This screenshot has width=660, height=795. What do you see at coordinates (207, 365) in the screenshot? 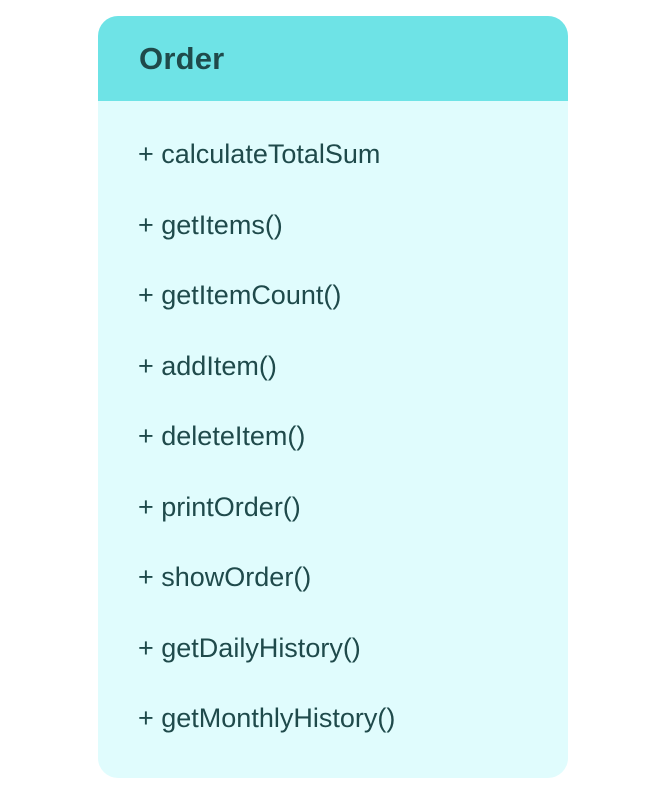
I see `method-add-item: + addItem()` at bounding box center [207, 365].